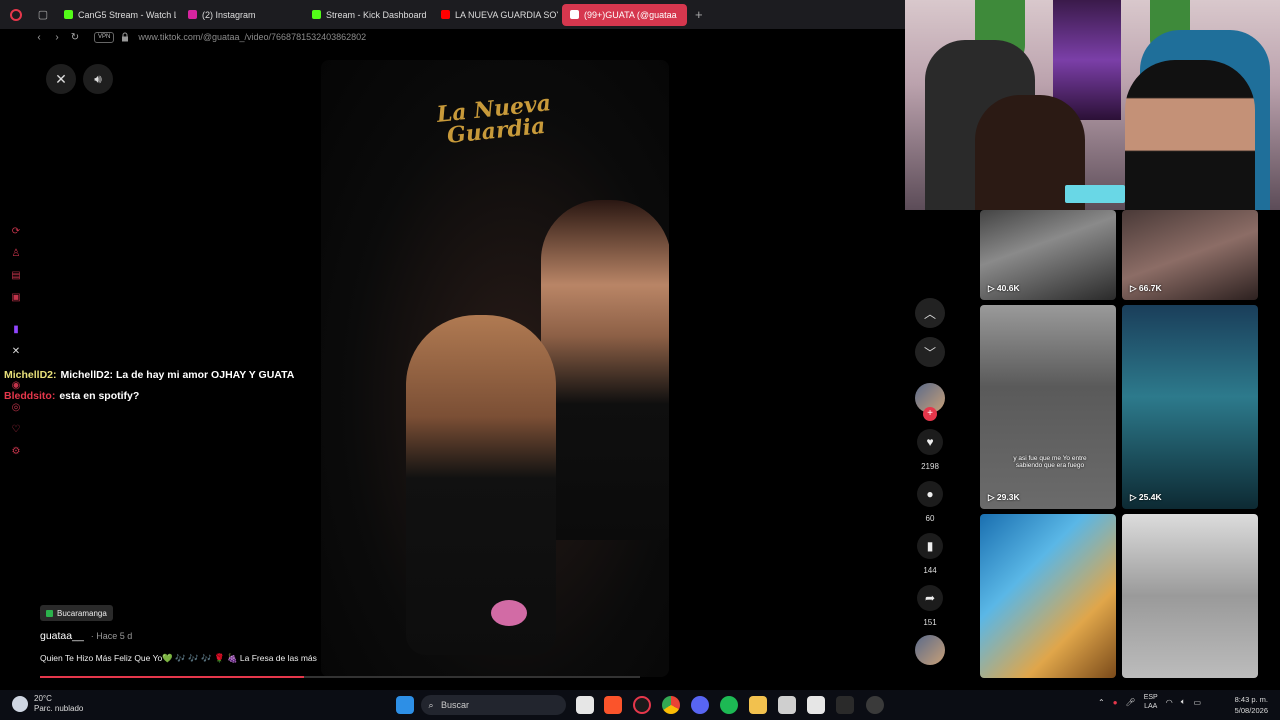 The image size is (1280, 720). Describe the element at coordinates (1198, 702) in the screenshot. I see `battery-icon: ▭` at that location.